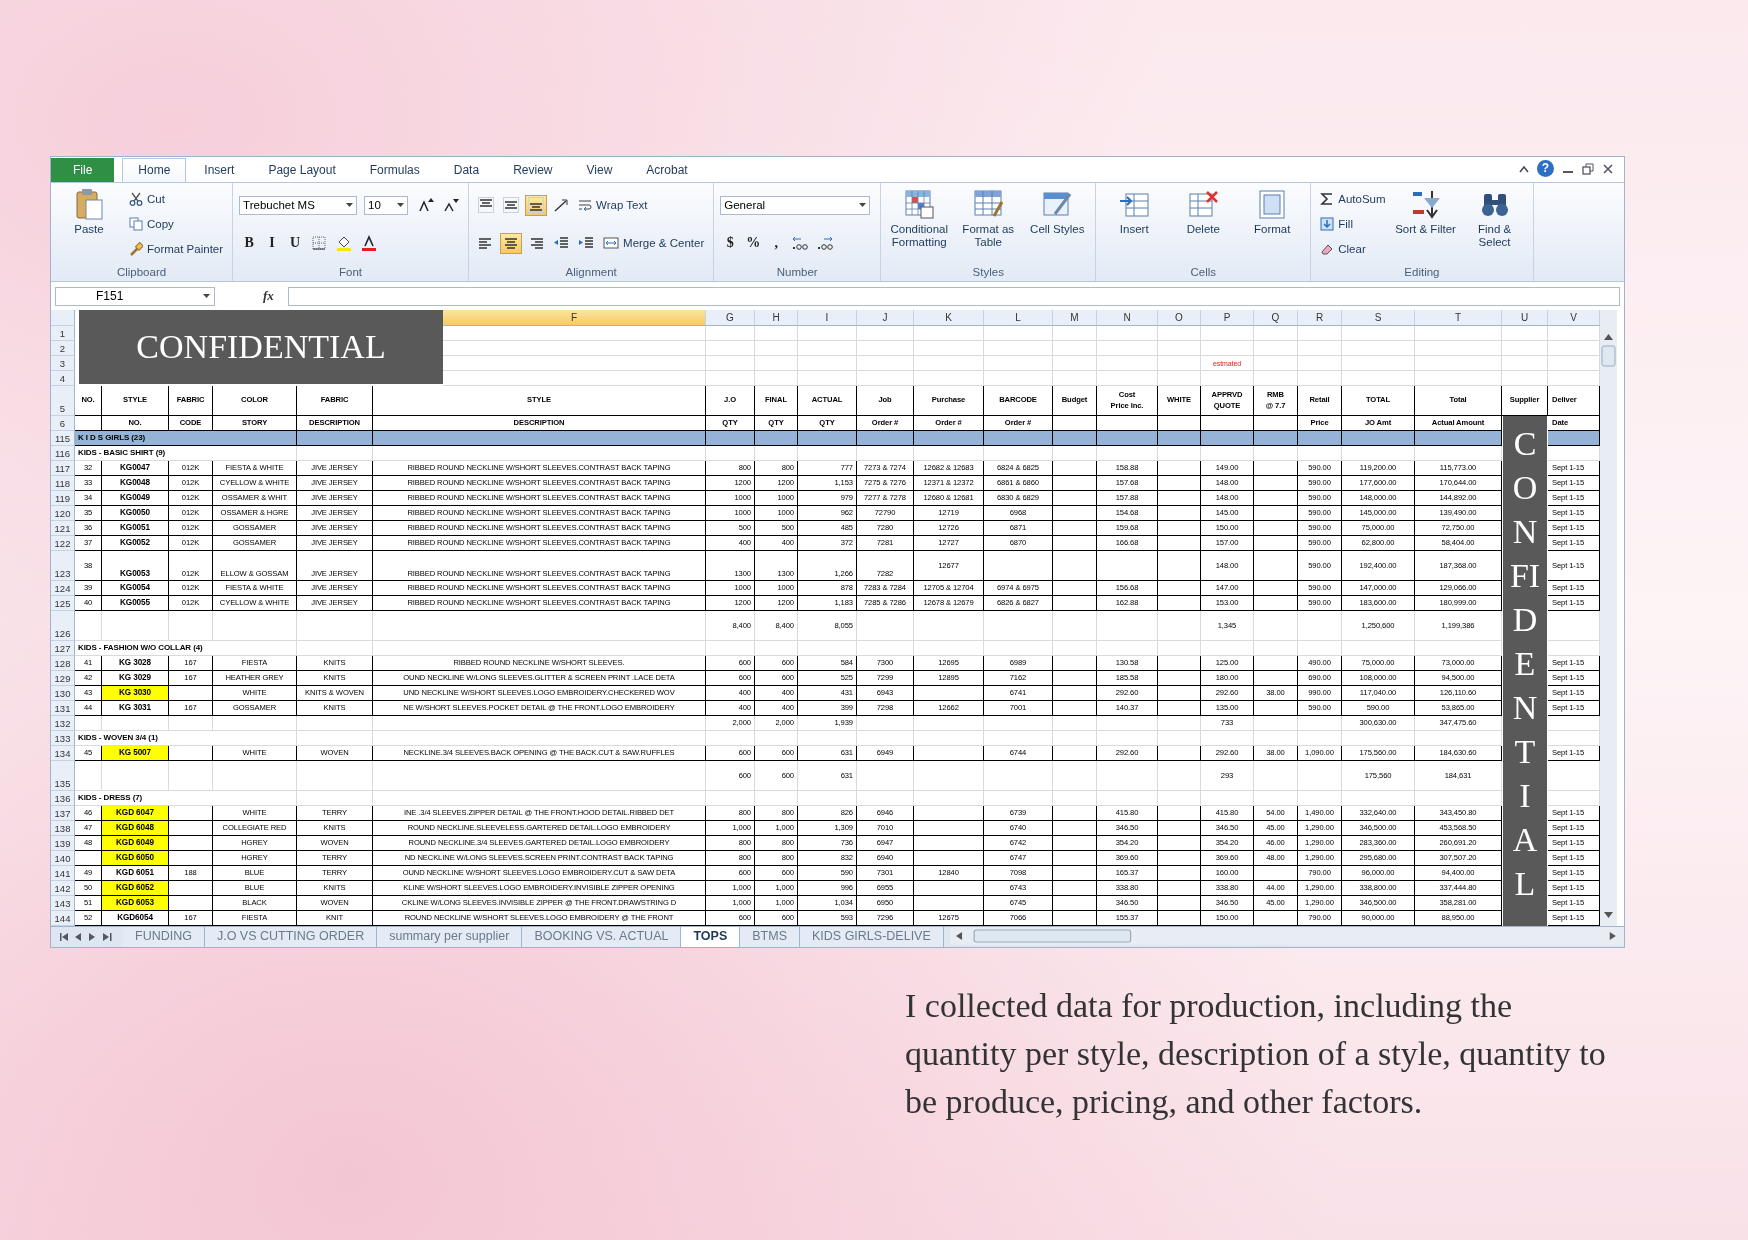  Describe the element at coordinates (63, 738) in the screenshot. I see `row-number: 133` at that location.